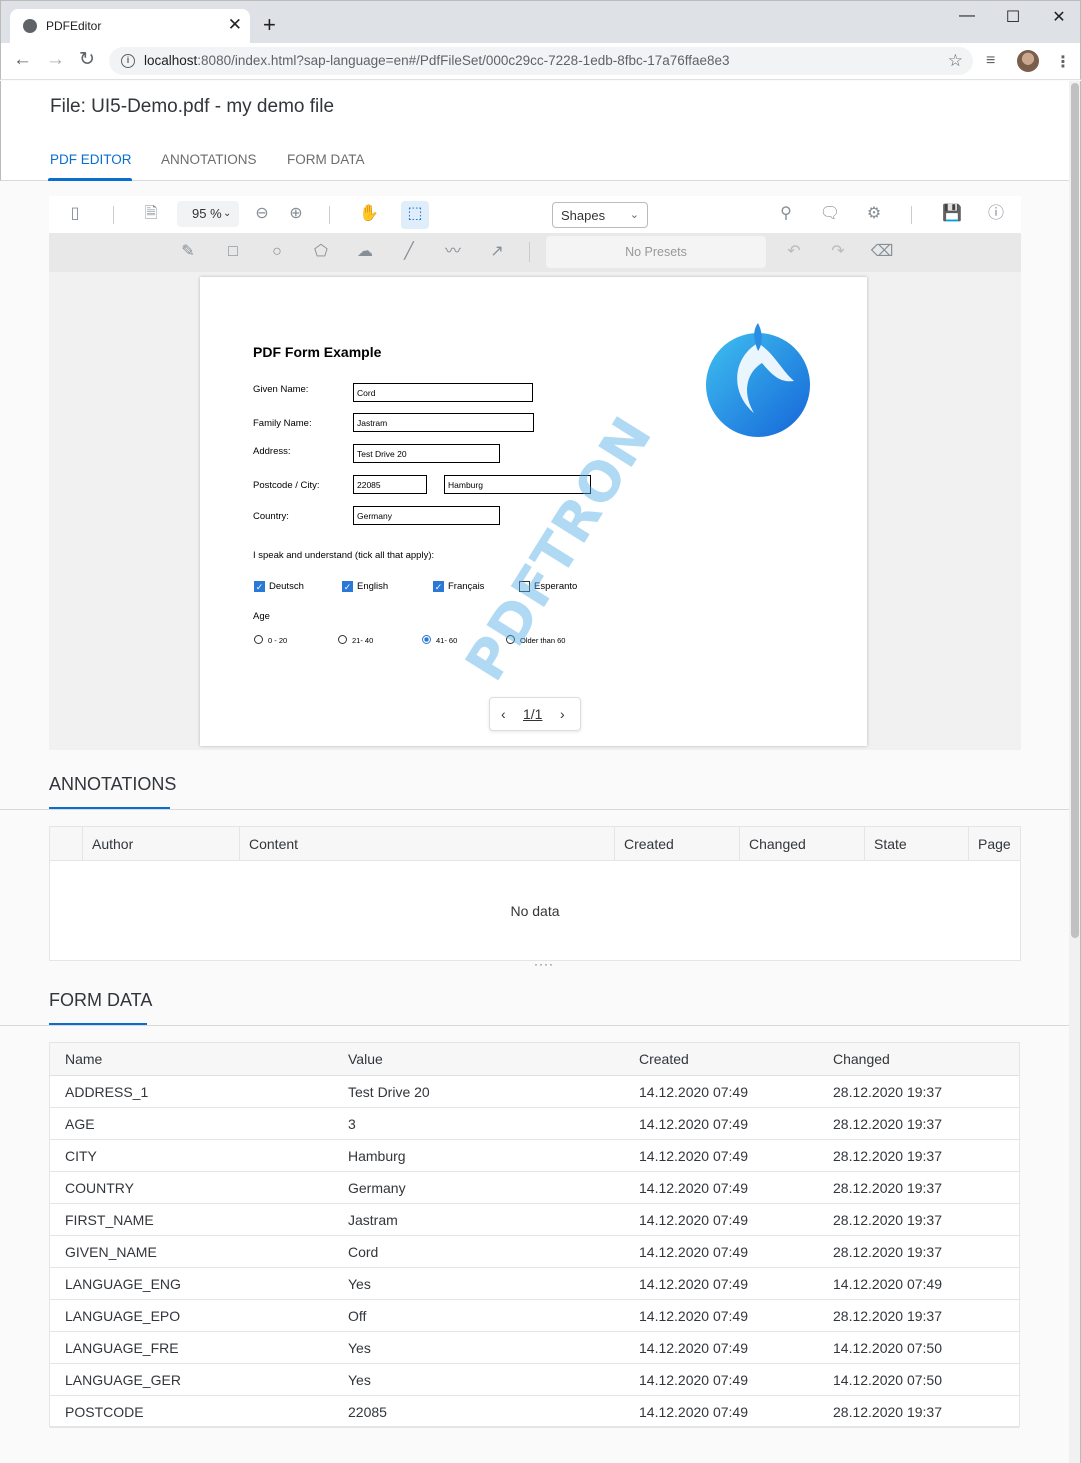 This screenshot has width=1081, height=1463. Describe the element at coordinates (955, 61) in the screenshot. I see `bookmark-star-icon: ☆` at that location.